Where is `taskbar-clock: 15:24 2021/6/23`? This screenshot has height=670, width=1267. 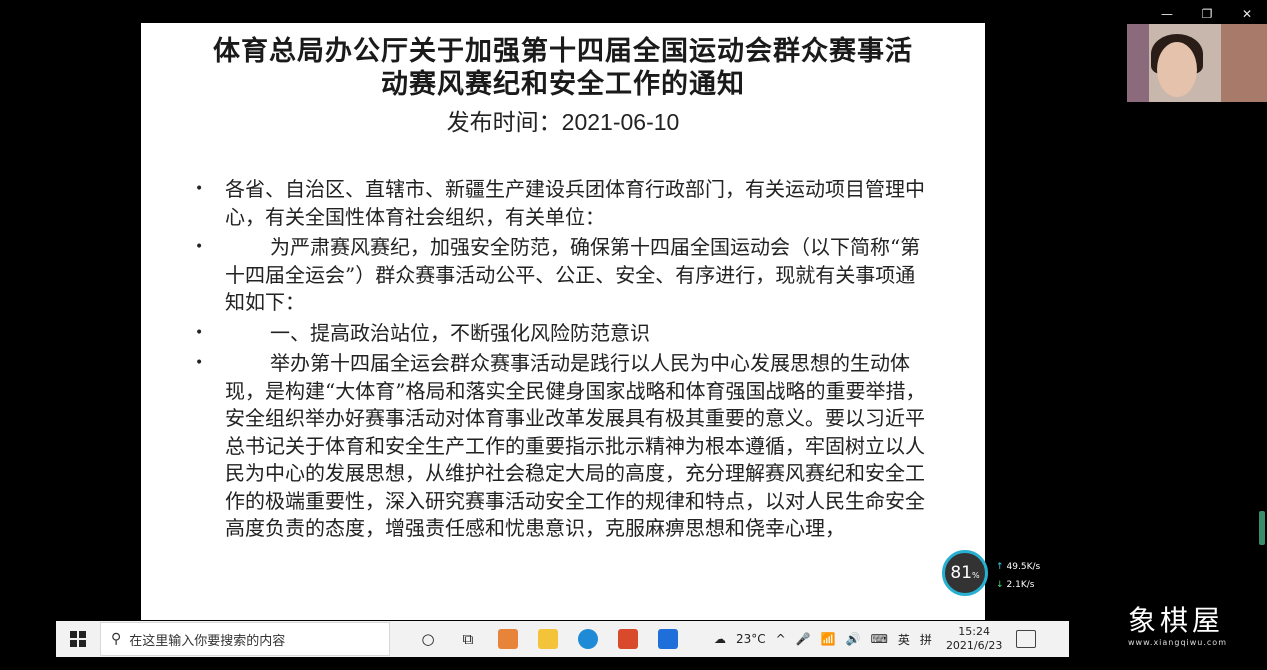
taskbar-clock: 15:24 2021/6/23 is located at coordinates (974, 639).